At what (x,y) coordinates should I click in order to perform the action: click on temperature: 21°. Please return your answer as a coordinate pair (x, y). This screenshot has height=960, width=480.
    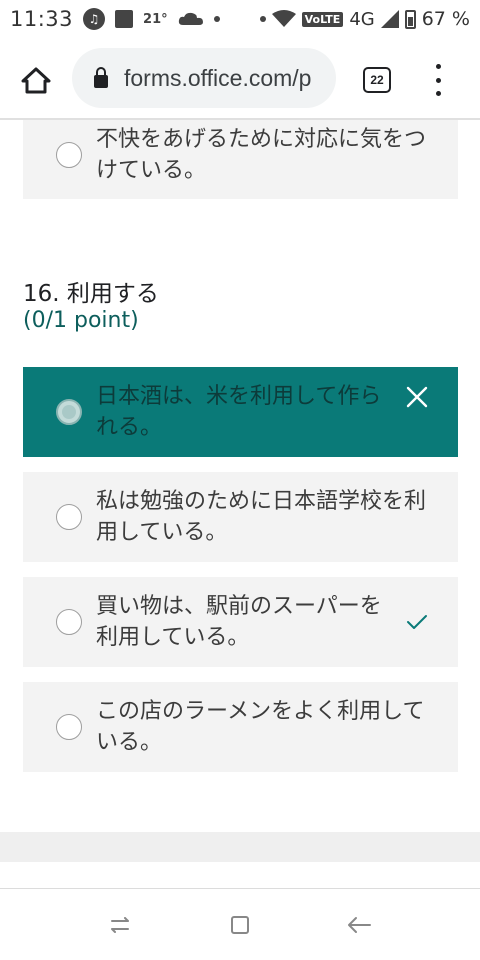
    Looking at the image, I should click on (155, 19).